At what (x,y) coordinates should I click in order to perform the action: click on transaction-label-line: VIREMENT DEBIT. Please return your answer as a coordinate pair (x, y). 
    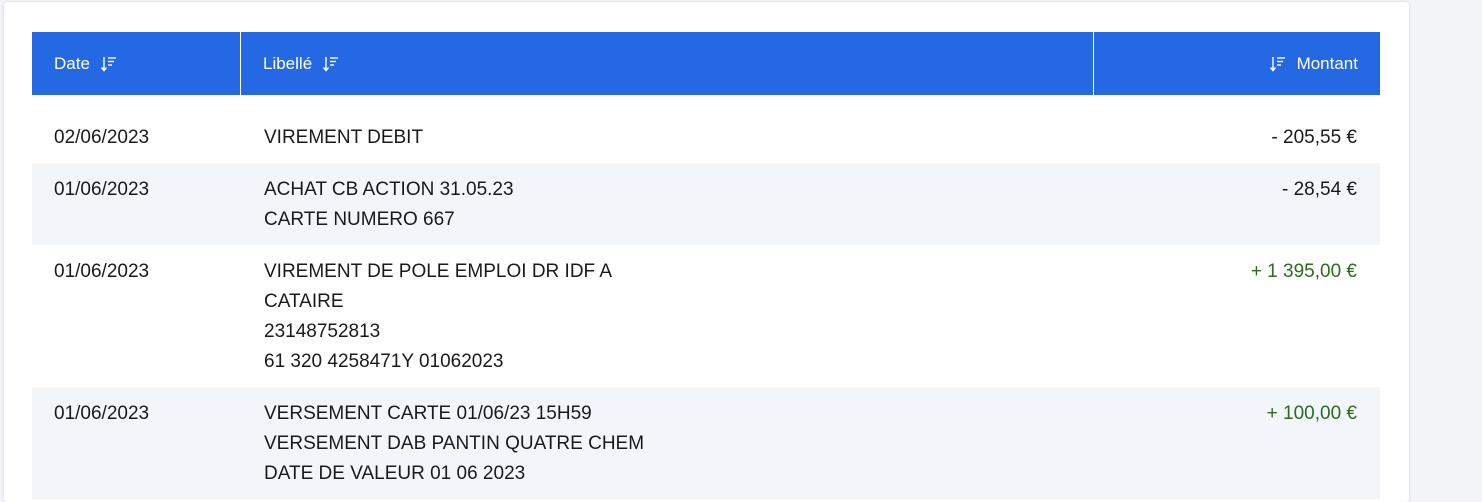
    Looking at the image, I should click on (344, 137).